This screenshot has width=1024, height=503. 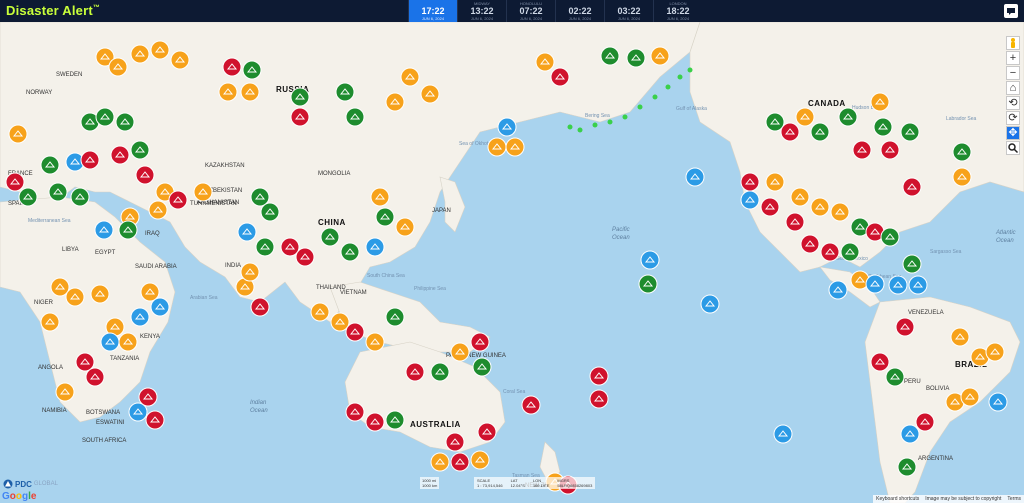 What do you see at coordinates (530, 11) in the screenshot?
I see `timezone-clock: HONOLULU 07:22 JUN 6, 2024` at bounding box center [530, 11].